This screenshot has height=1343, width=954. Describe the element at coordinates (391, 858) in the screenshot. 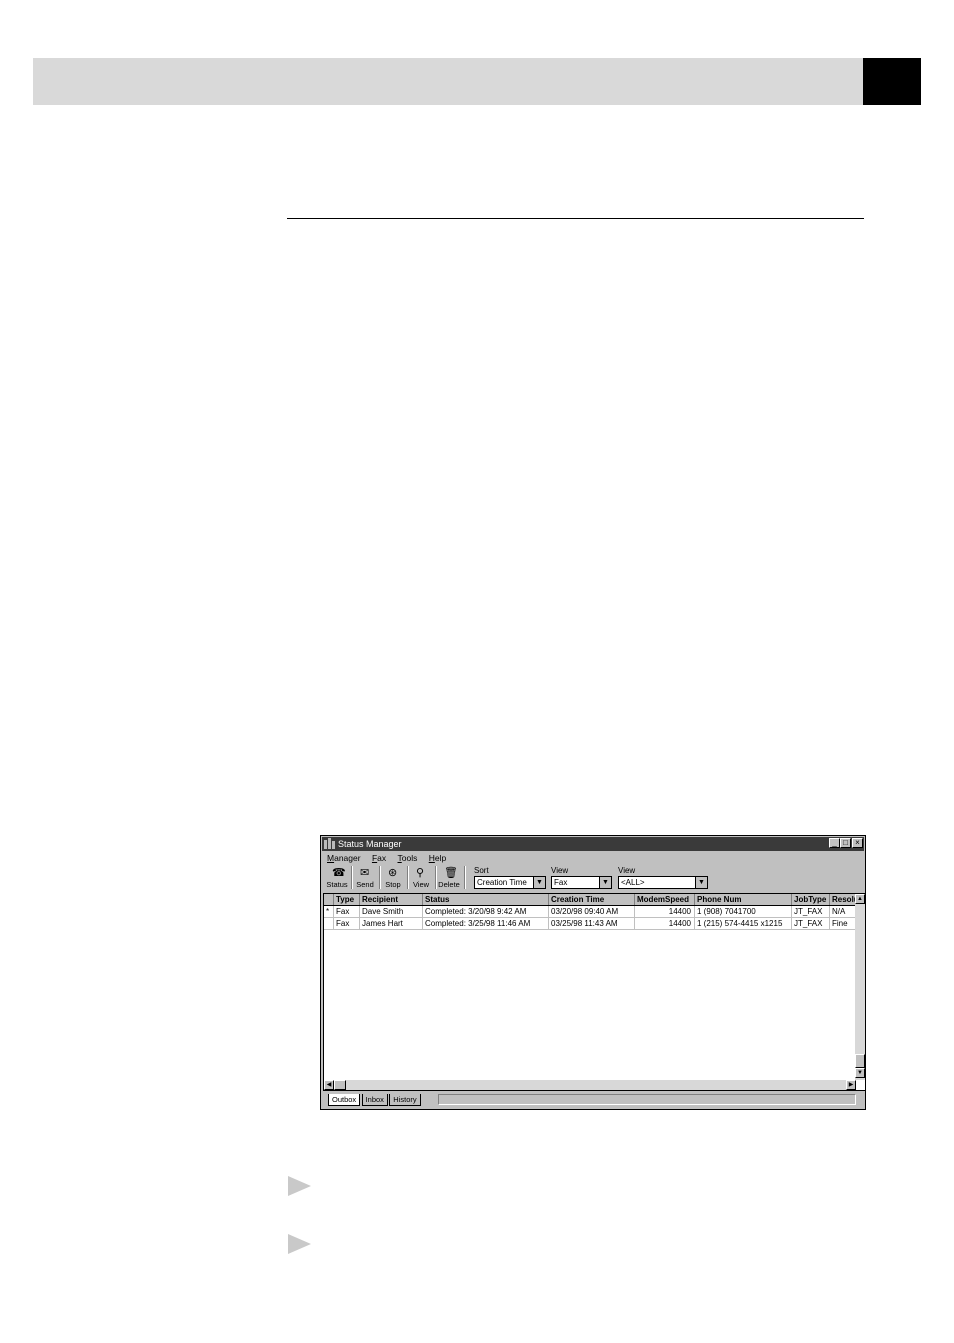

I see `menu-bar: Manager Fax Tools Help` at that location.